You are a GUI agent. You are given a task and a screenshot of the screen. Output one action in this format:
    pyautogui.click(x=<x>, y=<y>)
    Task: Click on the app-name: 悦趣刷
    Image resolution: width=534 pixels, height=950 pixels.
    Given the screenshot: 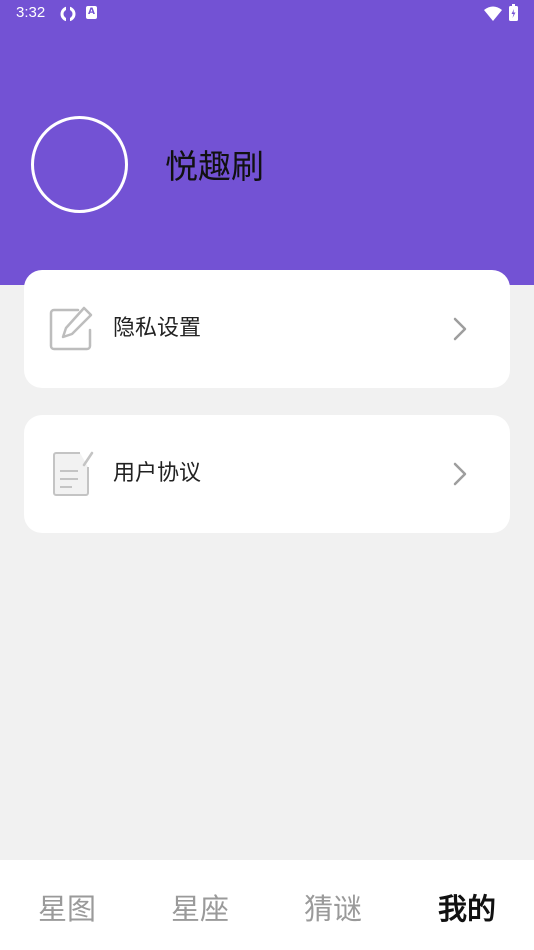 What is the action you would take?
    pyautogui.click(x=214, y=166)
    